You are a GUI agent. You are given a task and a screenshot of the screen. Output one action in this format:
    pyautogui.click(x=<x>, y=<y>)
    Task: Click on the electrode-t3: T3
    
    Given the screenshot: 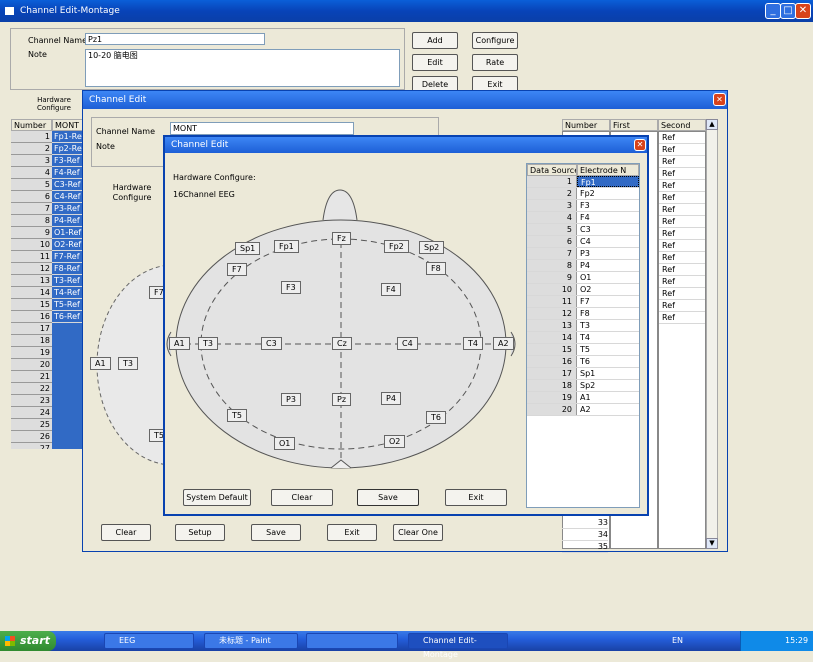 What is the action you would take?
    pyautogui.click(x=208, y=343)
    